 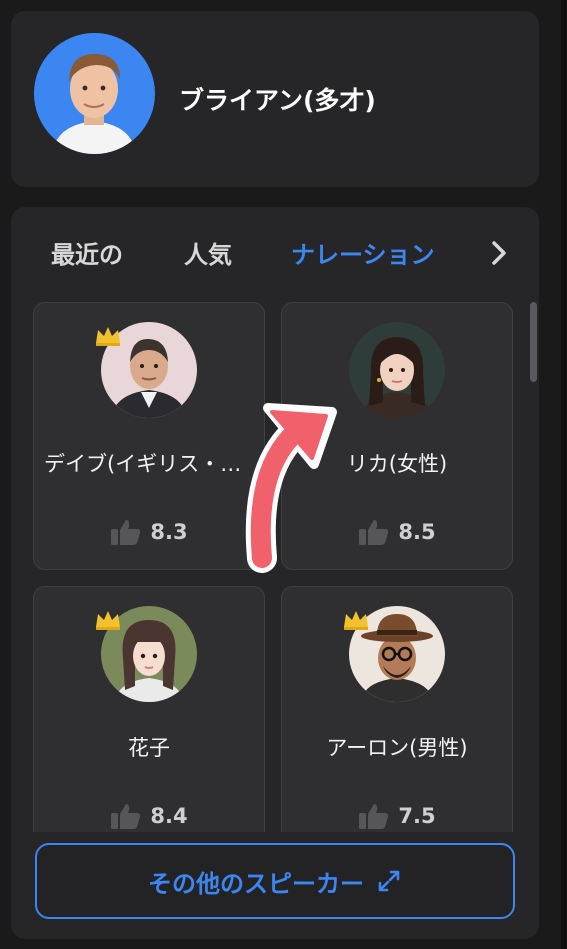 I want to click on voice-rating: 8.5, so click(x=397, y=532).